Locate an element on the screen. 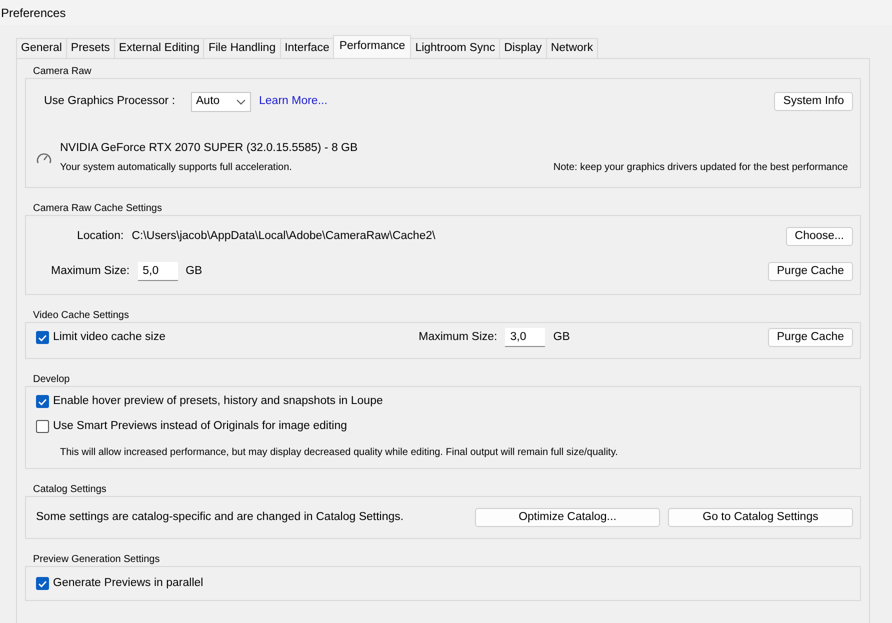  group-title: Preview Generation Settings is located at coordinates (96, 560).